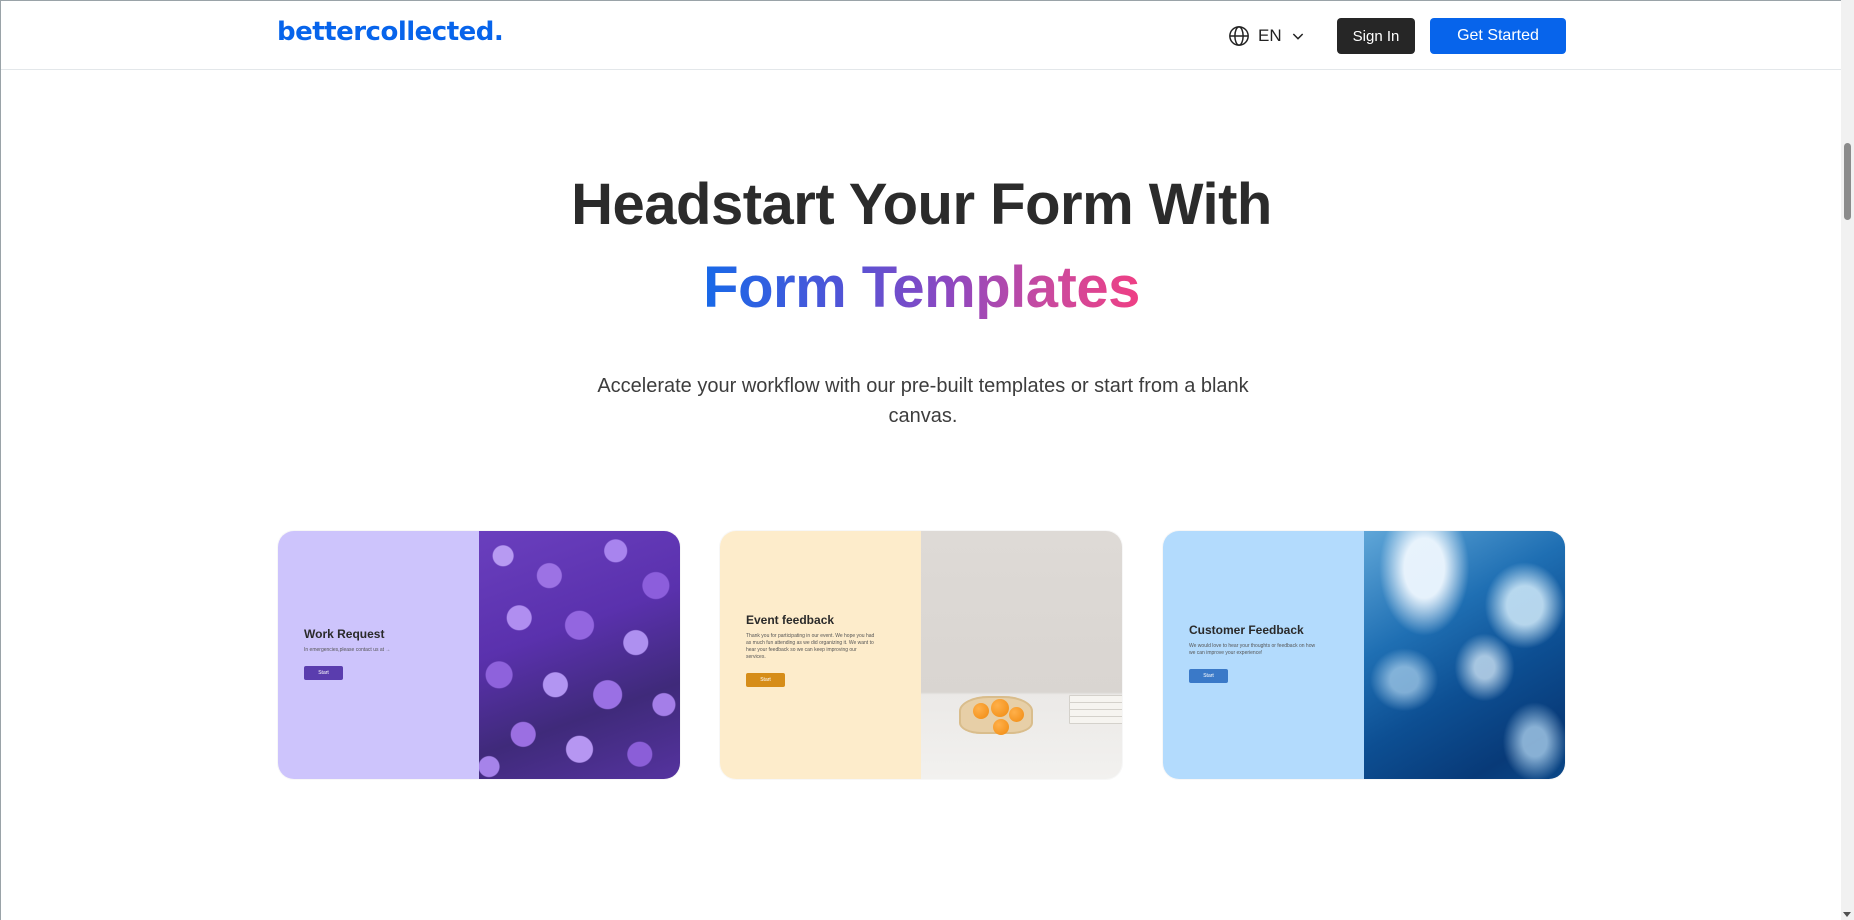 This screenshot has width=1854, height=920. I want to click on template-title: Work Request, so click(344, 634).